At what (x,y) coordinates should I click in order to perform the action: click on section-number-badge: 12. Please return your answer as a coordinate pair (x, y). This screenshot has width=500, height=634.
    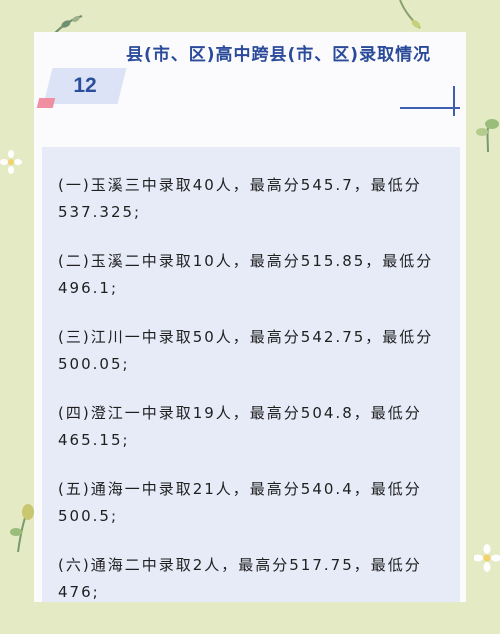
    Looking at the image, I should click on (81, 88).